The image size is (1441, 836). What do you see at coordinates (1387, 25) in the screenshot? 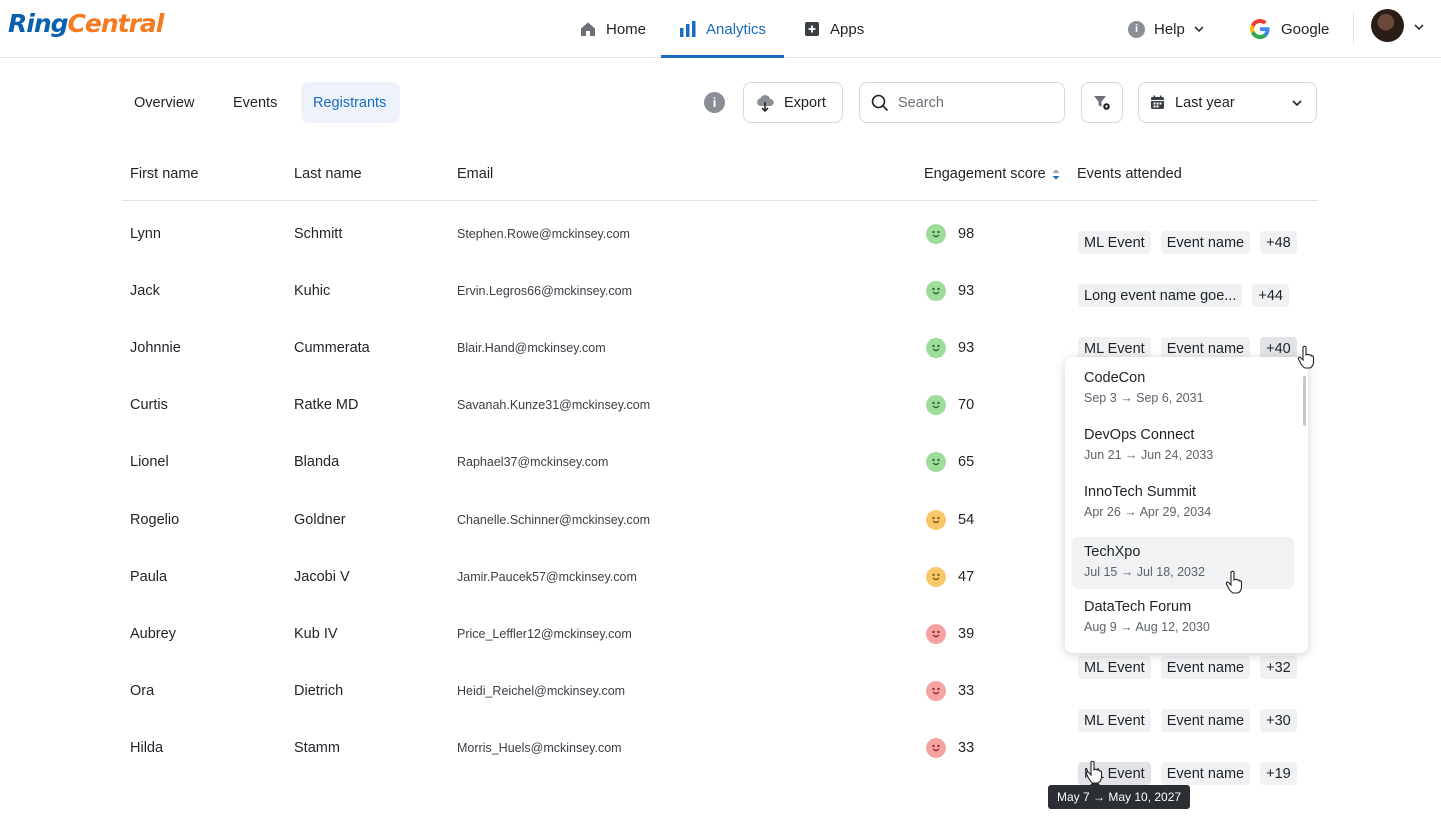
I see `avatar` at bounding box center [1387, 25].